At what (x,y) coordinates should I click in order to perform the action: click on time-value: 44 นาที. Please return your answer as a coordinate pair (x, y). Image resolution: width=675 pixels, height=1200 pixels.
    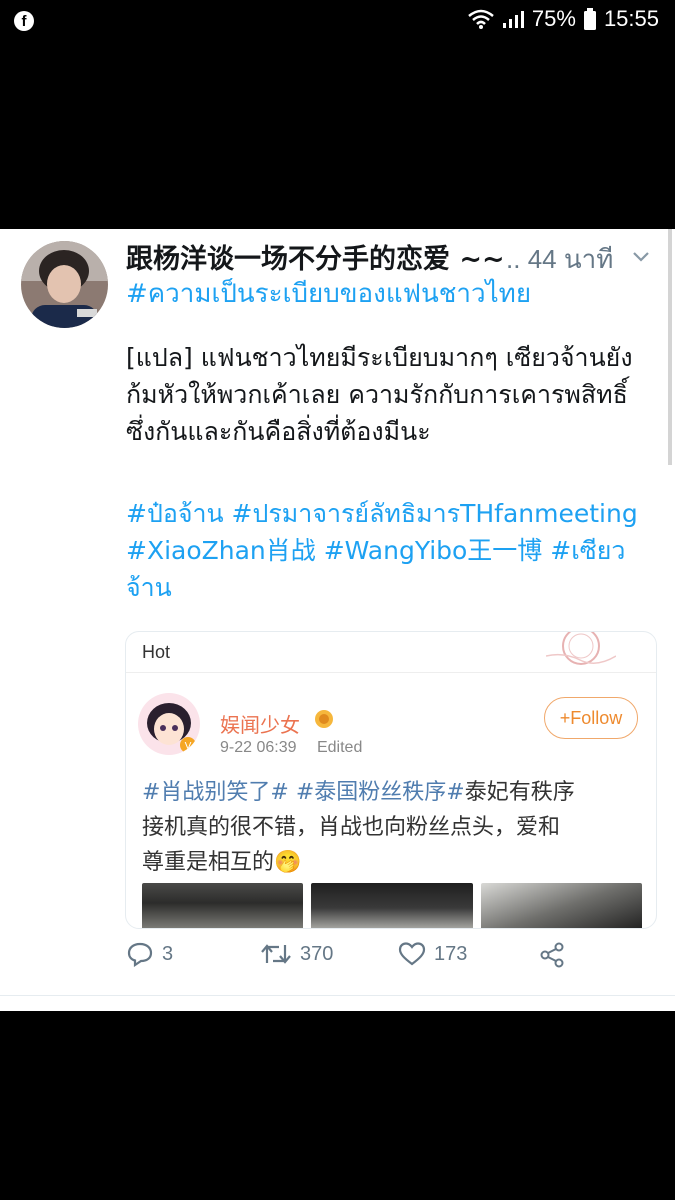
    Looking at the image, I should click on (570, 259).